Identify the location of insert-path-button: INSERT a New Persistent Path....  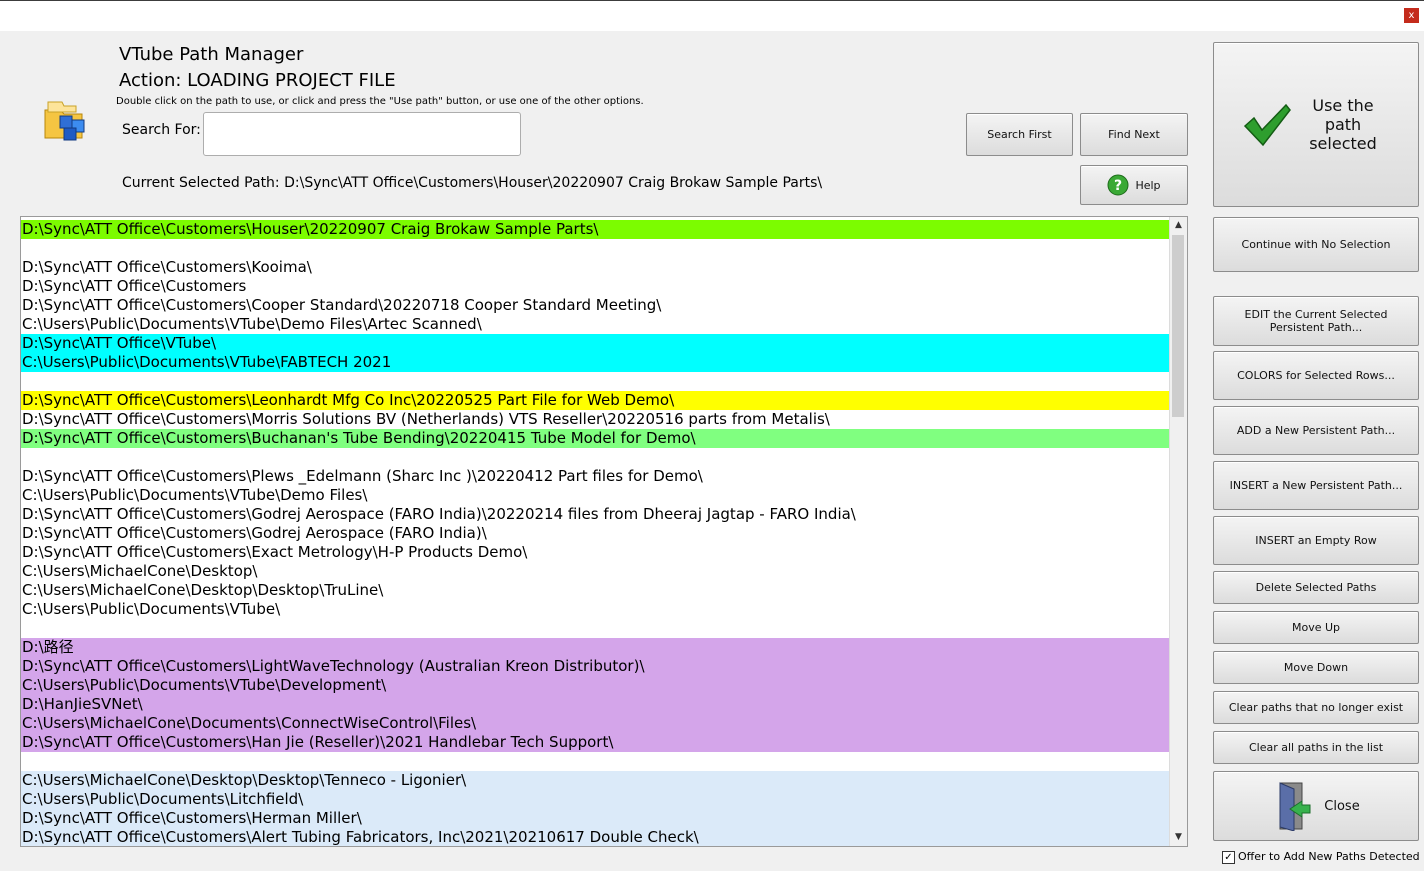
(1316, 485).